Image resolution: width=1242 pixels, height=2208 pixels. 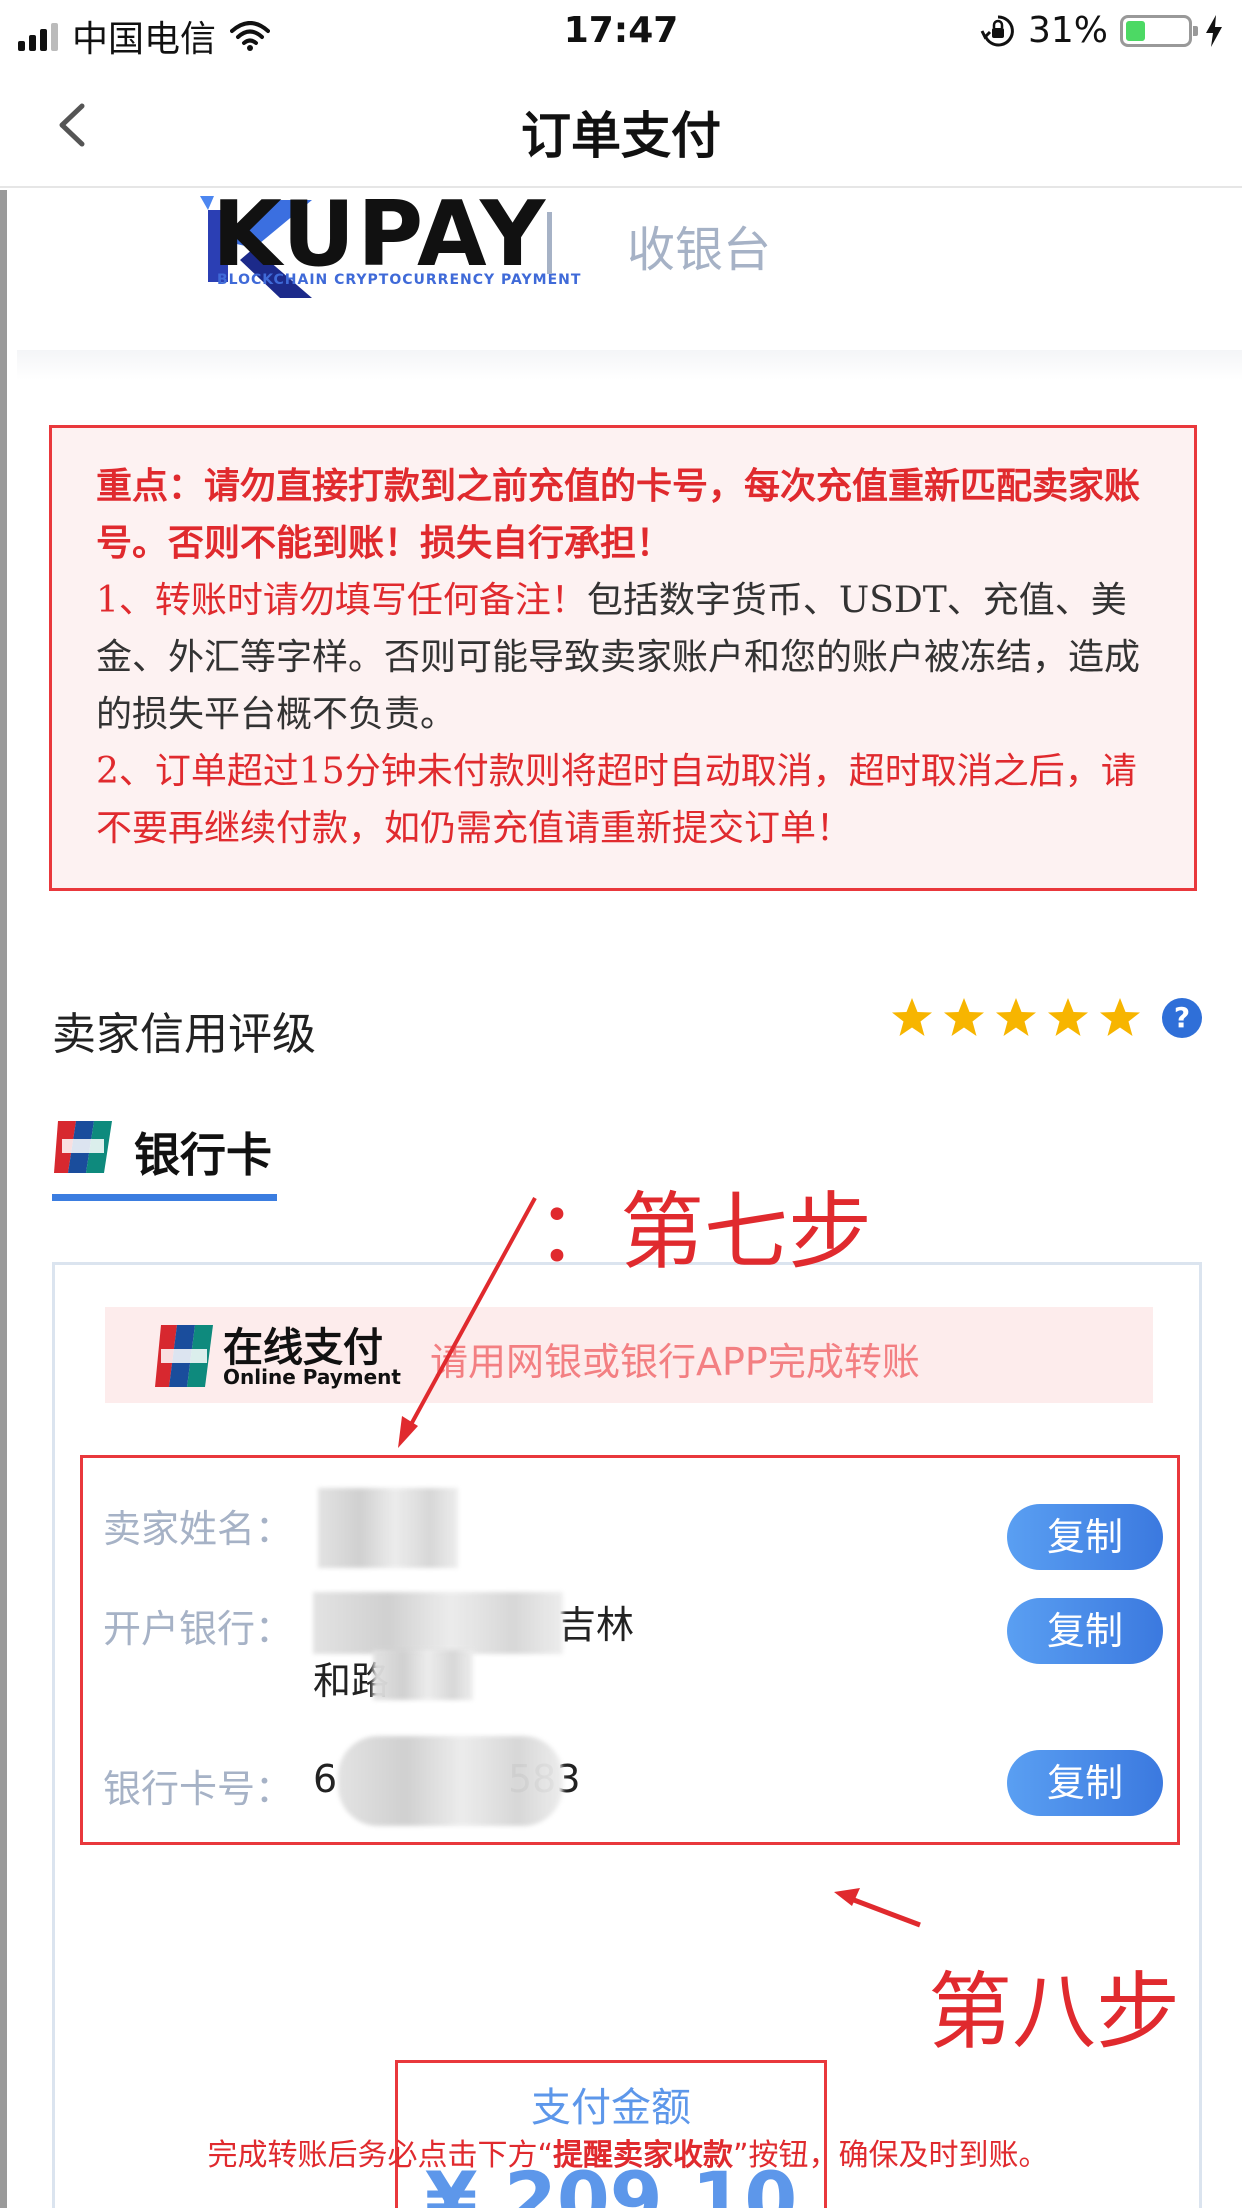 I want to click on redacted-seller-name, so click(x=388, y=1528).